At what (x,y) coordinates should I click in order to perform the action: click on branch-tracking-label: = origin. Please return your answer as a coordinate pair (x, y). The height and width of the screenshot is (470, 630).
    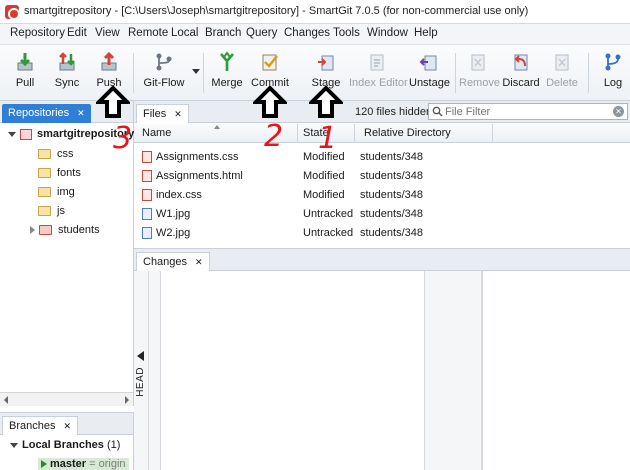
    Looking at the image, I should click on (107, 464).